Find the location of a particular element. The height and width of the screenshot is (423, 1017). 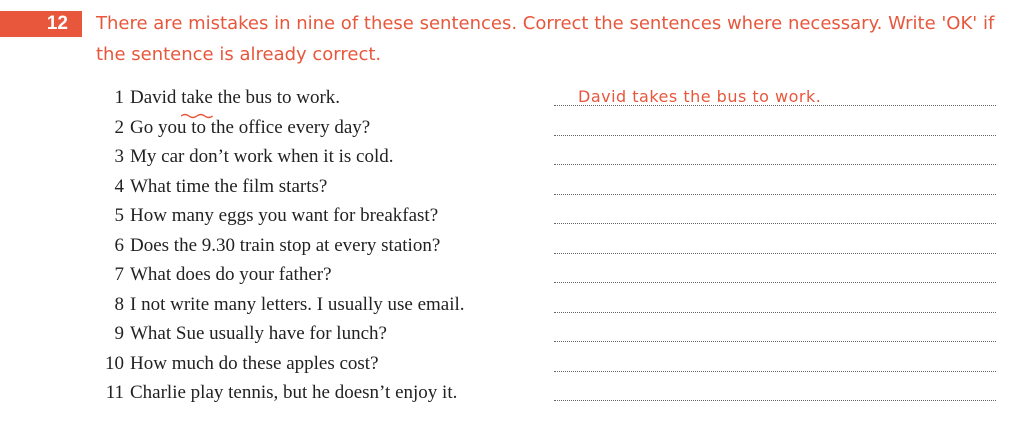

item-sentence: How much do these apples cost? is located at coordinates (254, 363).